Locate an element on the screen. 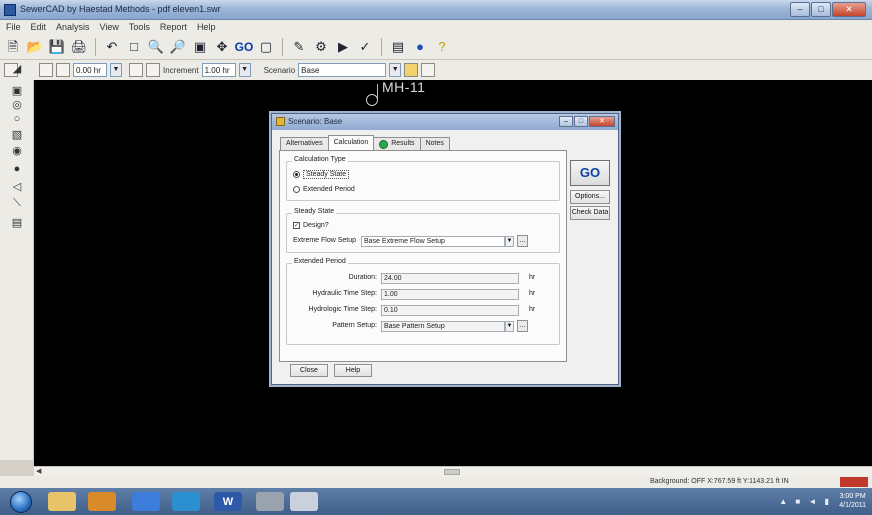  go-button: GO is located at coordinates (590, 173).